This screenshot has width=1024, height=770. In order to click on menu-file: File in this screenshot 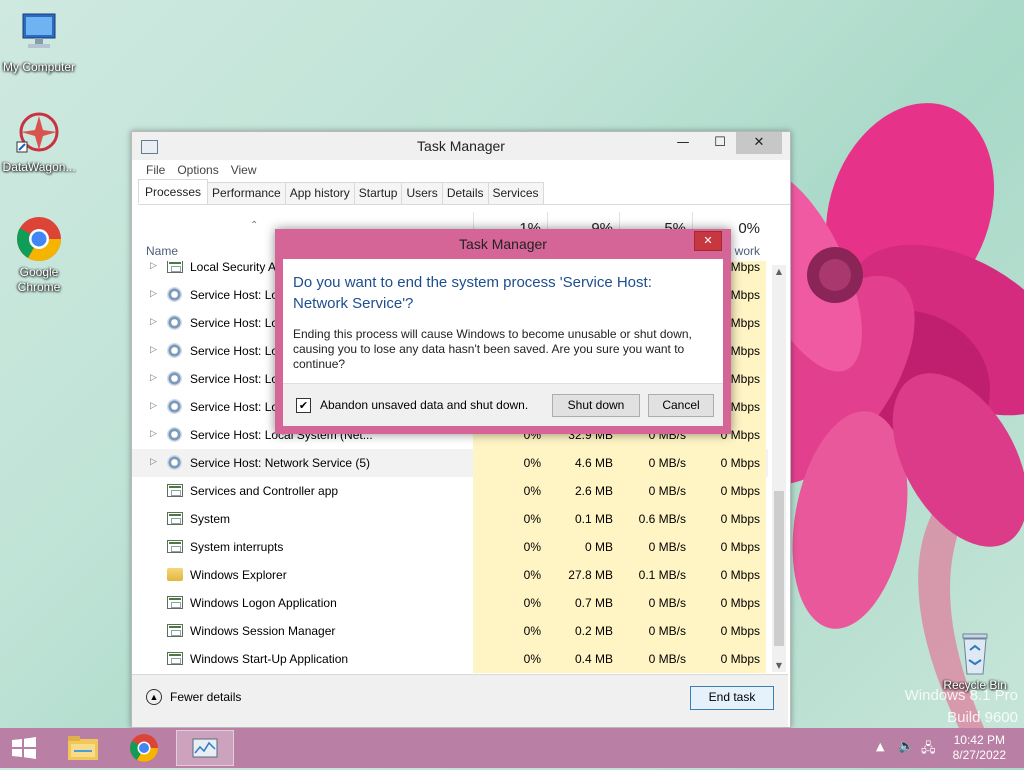, I will do `click(155, 170)`.